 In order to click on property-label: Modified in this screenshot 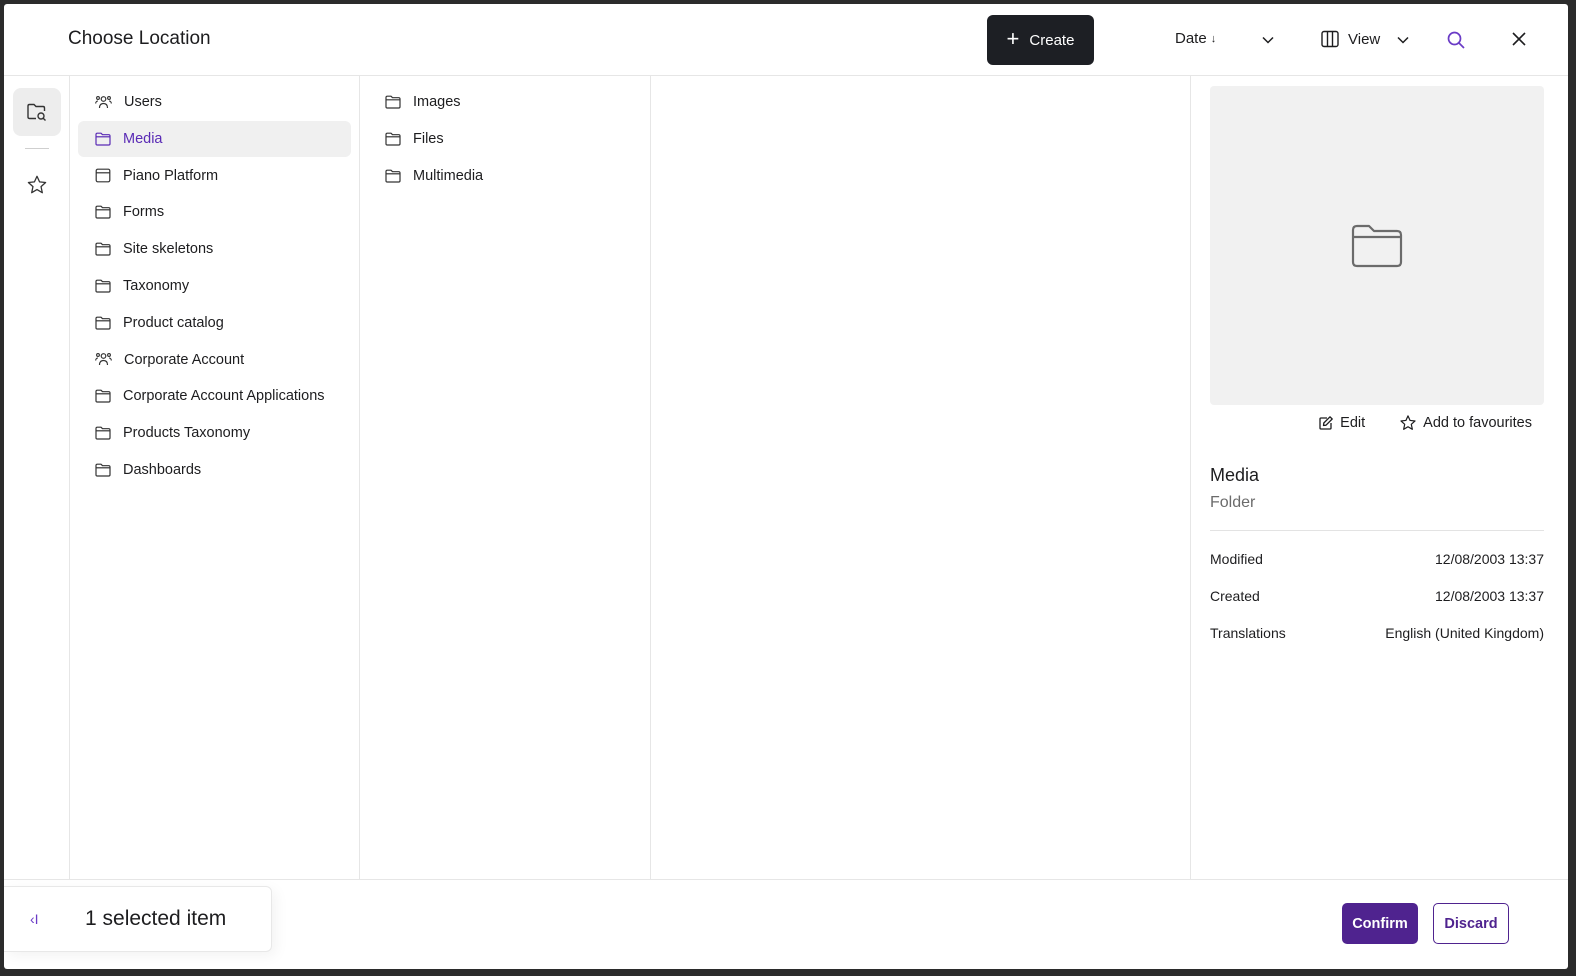, I will do `click(1236, 559)`.